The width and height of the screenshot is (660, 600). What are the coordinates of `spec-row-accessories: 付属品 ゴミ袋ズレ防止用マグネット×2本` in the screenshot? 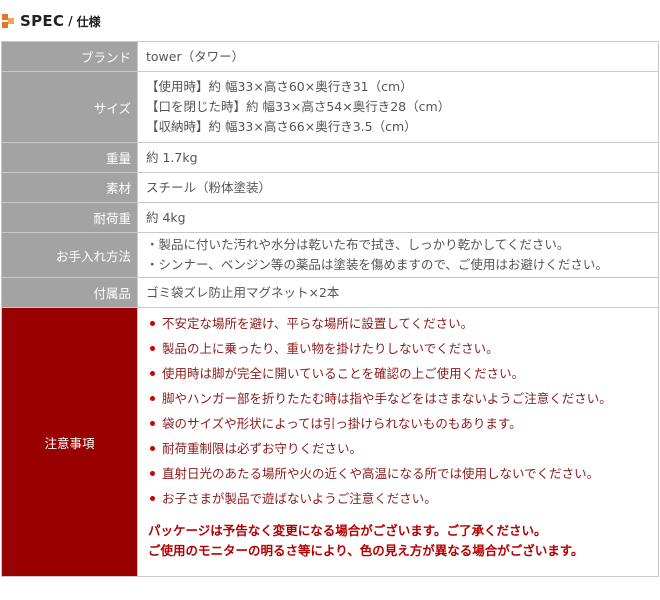 It's located at (330, 292).